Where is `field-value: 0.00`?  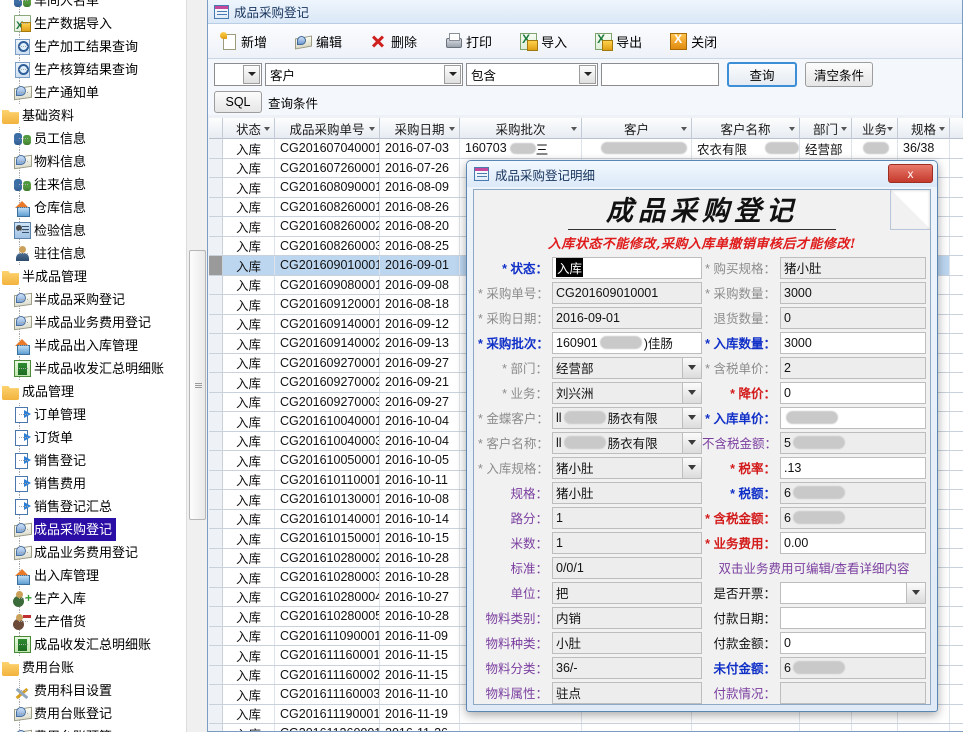
field-value: 0.00 is located at coordinates (853, 542).